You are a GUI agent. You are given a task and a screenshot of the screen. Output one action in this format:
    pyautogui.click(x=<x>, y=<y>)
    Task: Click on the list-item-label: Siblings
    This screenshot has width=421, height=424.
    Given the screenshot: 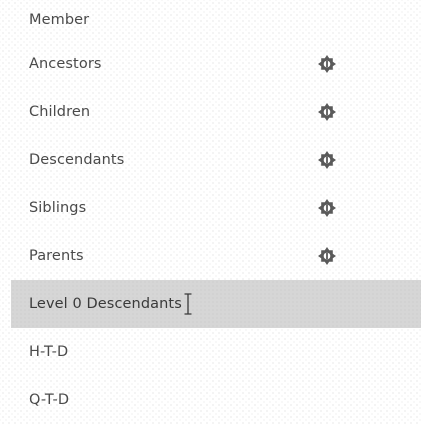 What is the action you would take?
    pyautogui.click(x=58, y=208)
    